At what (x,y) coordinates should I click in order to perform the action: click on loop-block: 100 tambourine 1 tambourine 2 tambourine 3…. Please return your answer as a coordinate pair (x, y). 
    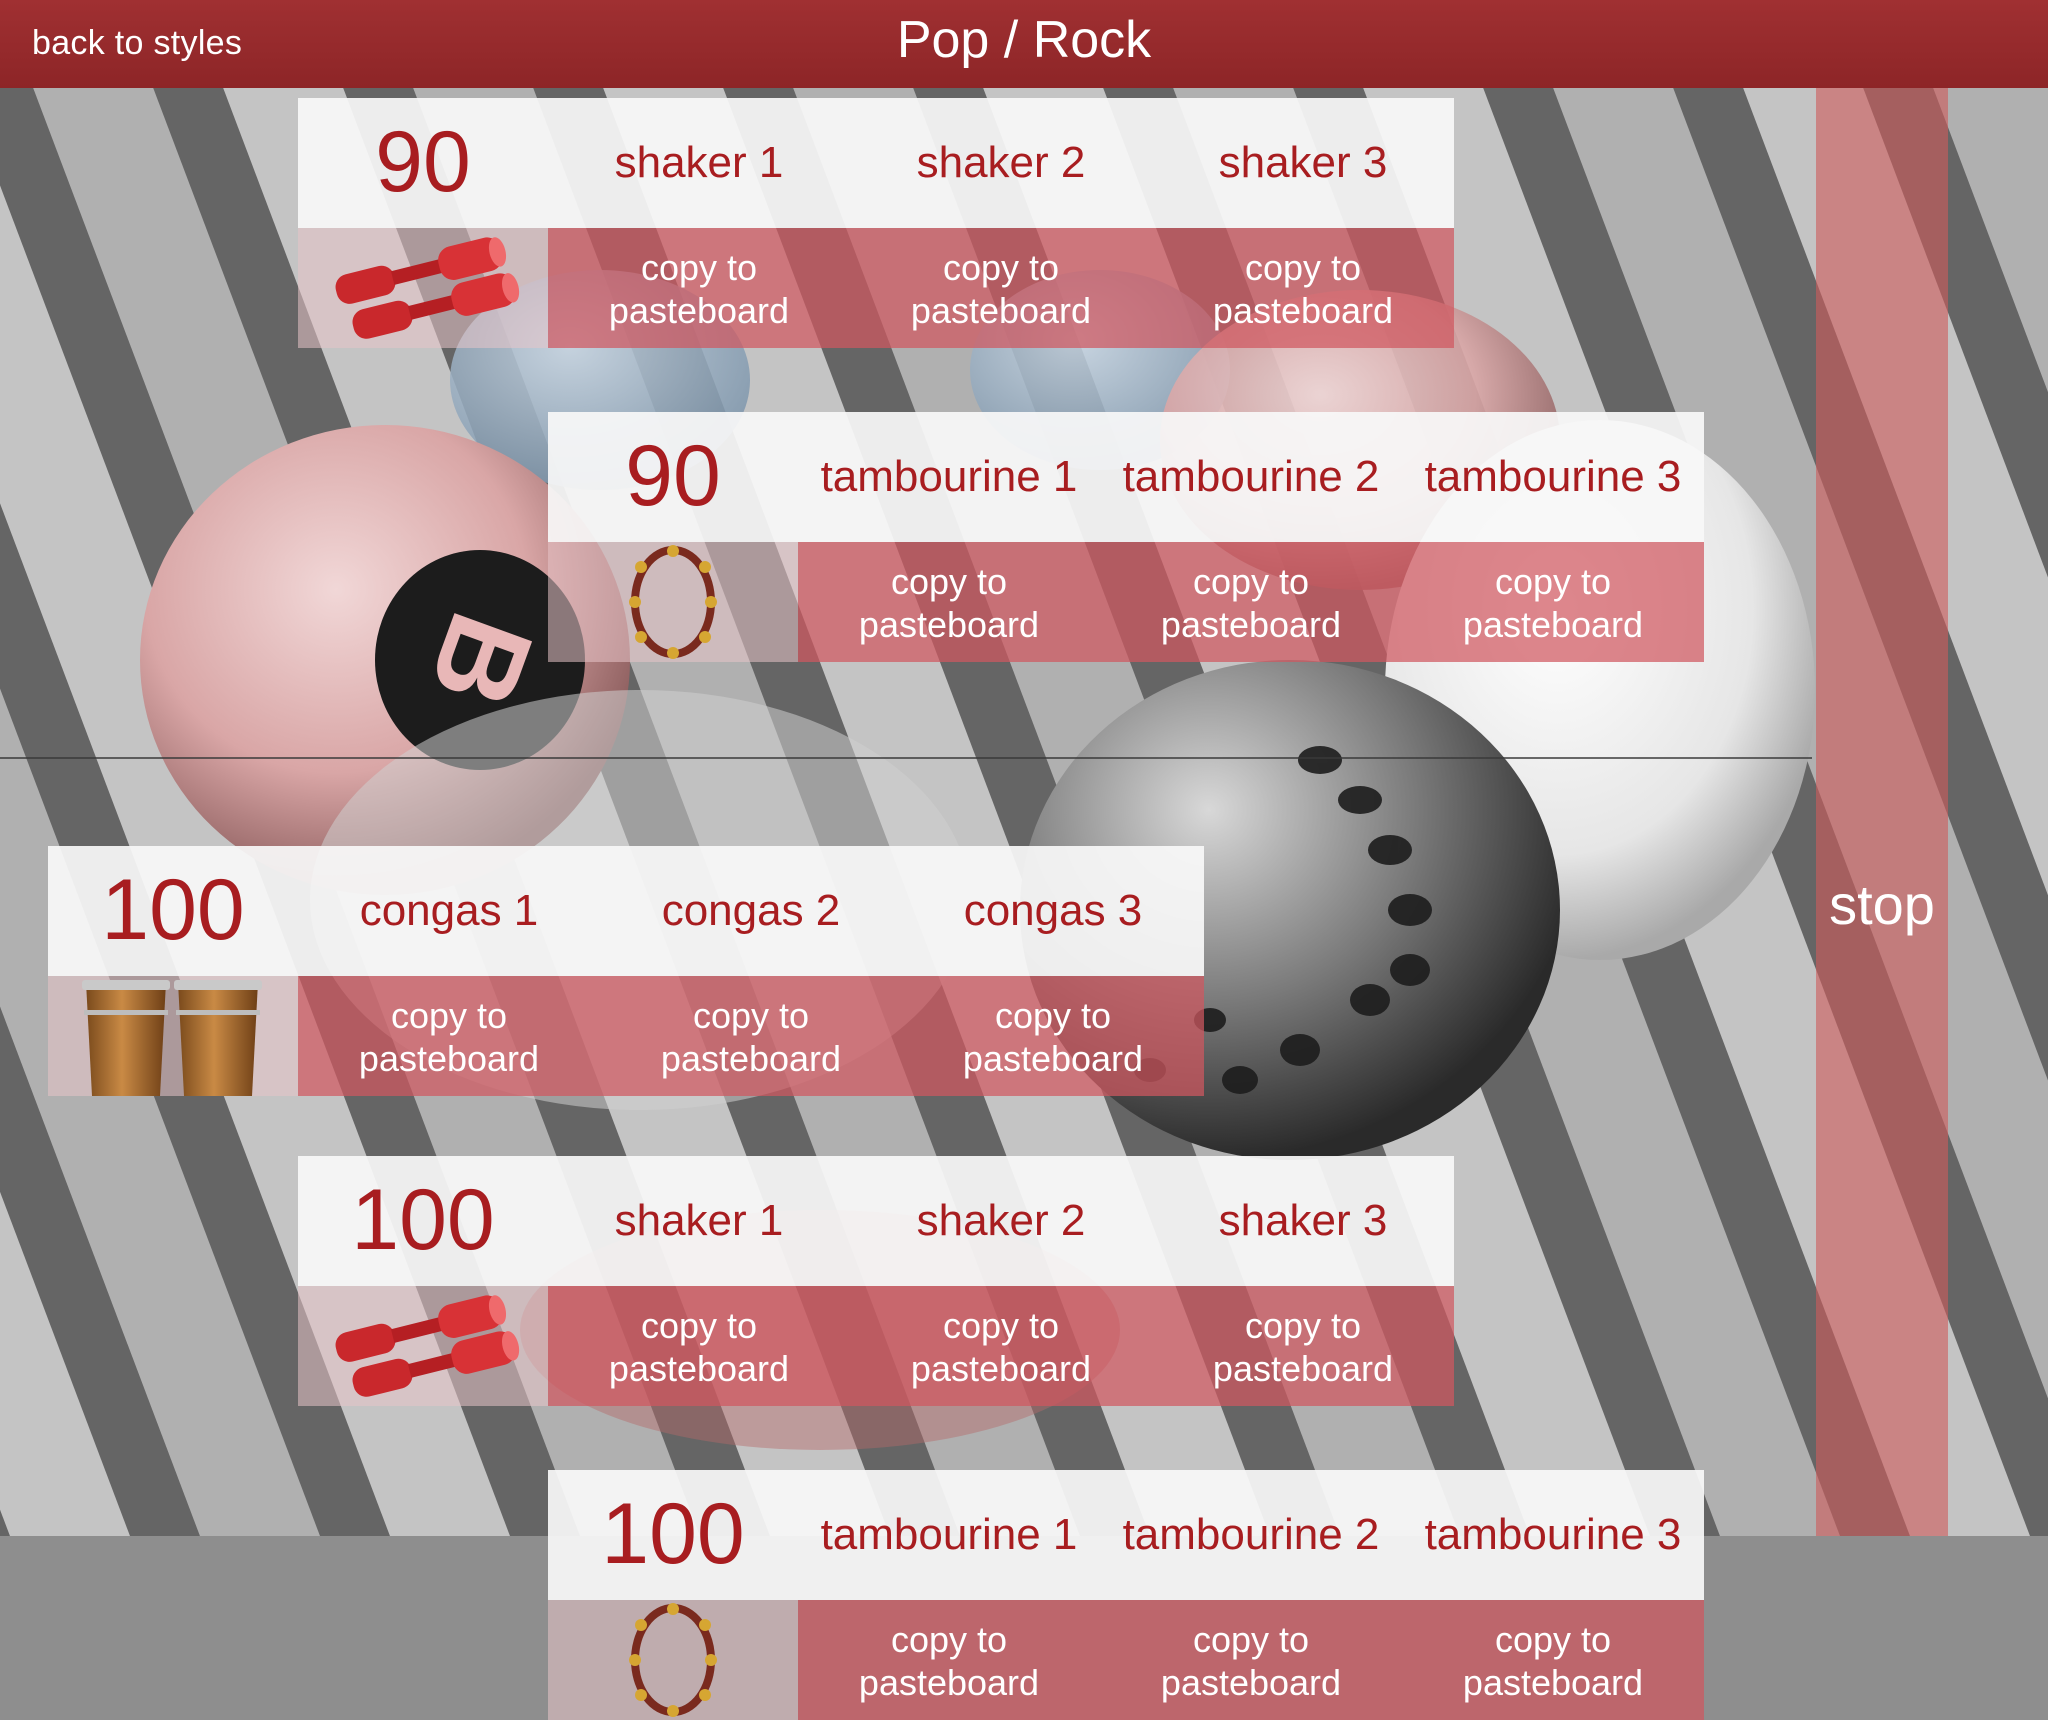
    Looking at the image, I should click on (1126, 1595).